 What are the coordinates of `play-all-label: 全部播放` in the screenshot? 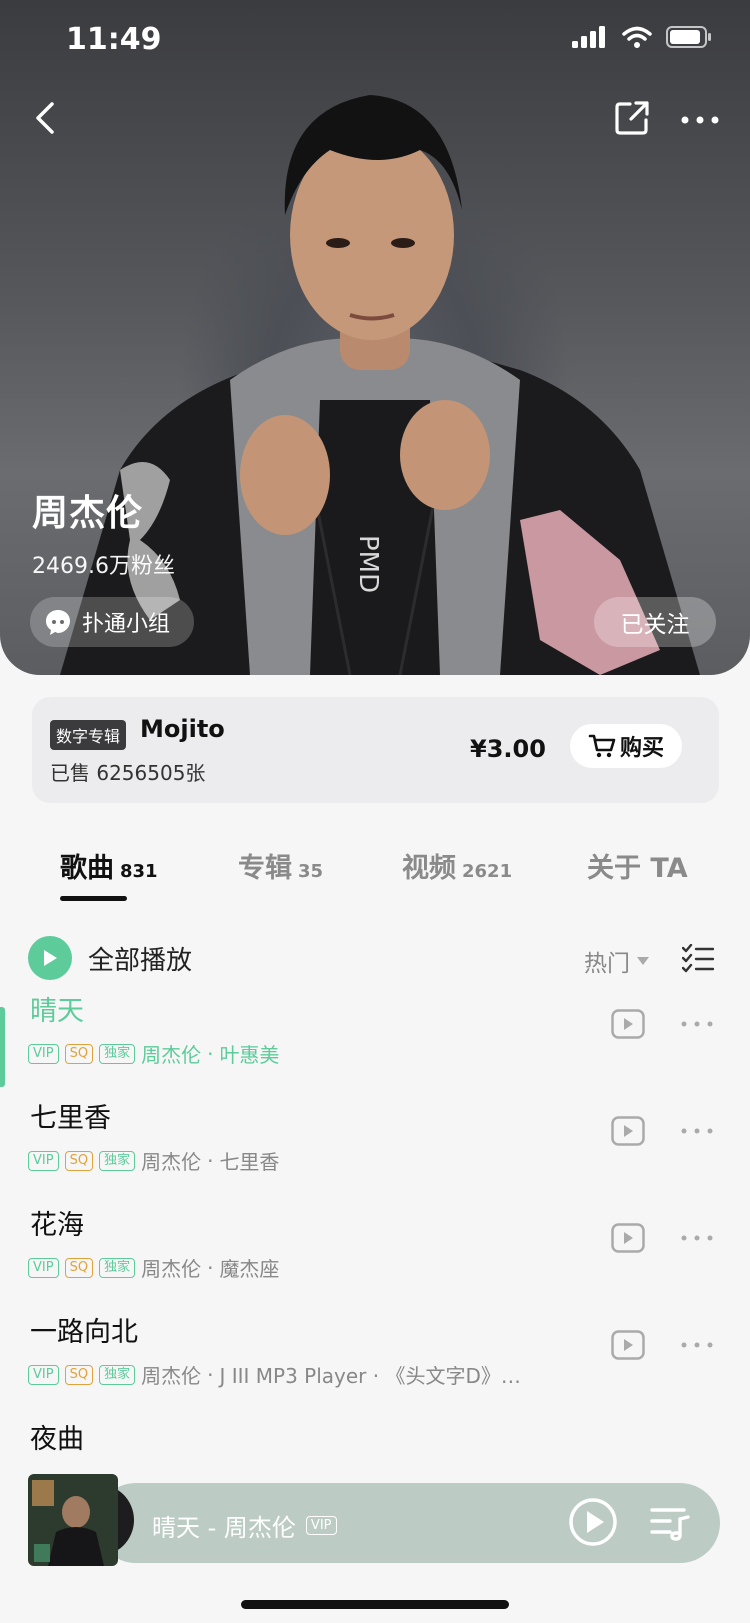 It's located at (140, 960).